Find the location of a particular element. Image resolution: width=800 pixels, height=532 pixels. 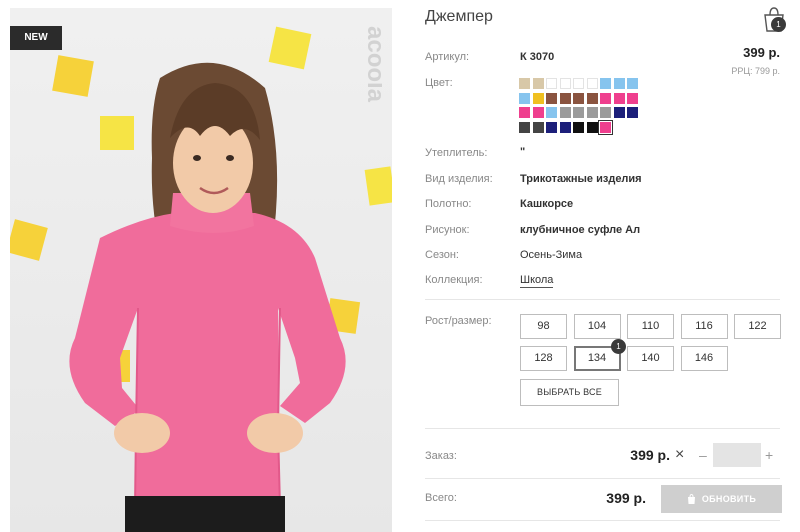

bag-icon is located at coordinates (691, 499).